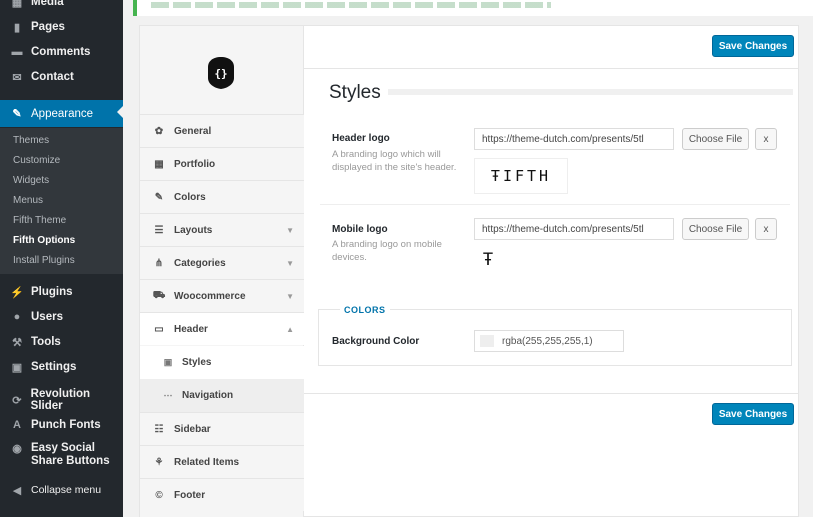 Image resolution: width=813 pixels, height=517 pixels. What do you see at coordinates (159, 495) in the screenshot?
I see `copyright-icon: ©` at bounding box center [159, 495].